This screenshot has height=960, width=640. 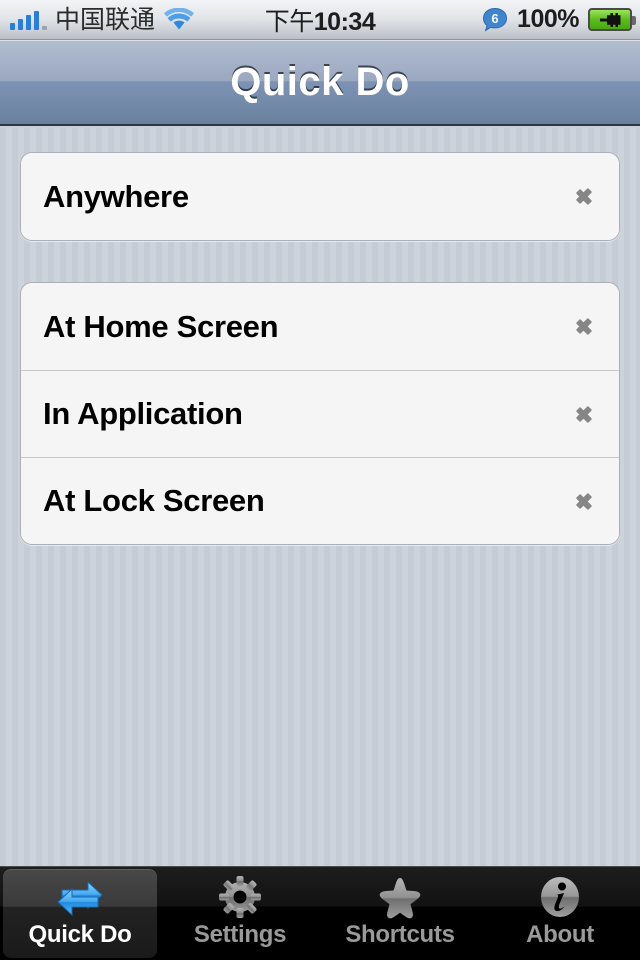 I want to click on alarm-badge-count: 6, so click(x=494, y=18).